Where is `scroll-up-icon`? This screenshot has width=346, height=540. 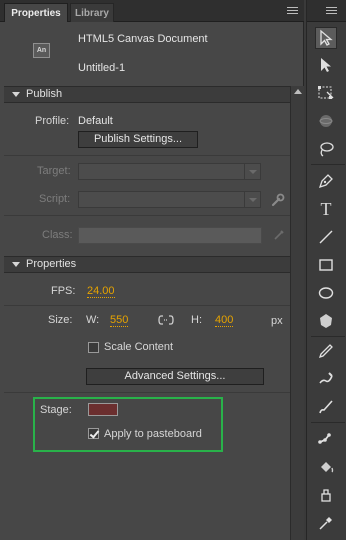
scroll-up-icon is located at coordinates (298, 91).